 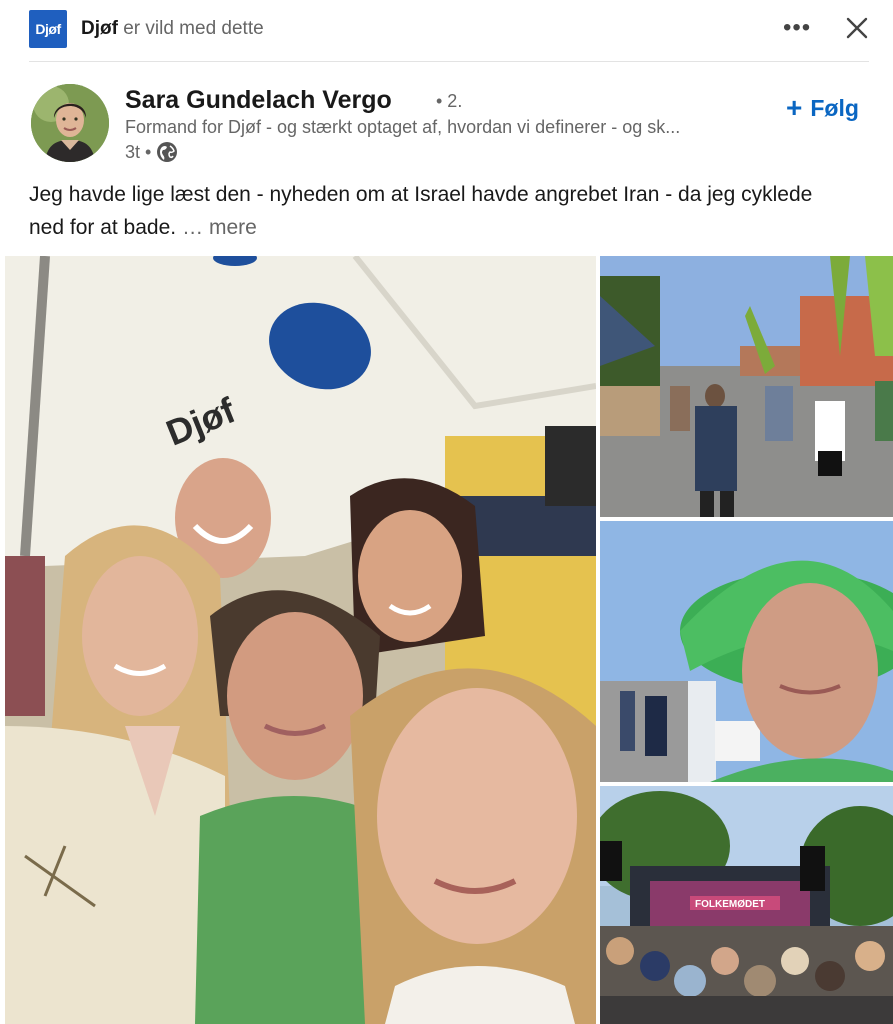 What do you see at coordinates (70, 123) in the screenshot?
I see `author-avatar` at bounding box center [70, 123].